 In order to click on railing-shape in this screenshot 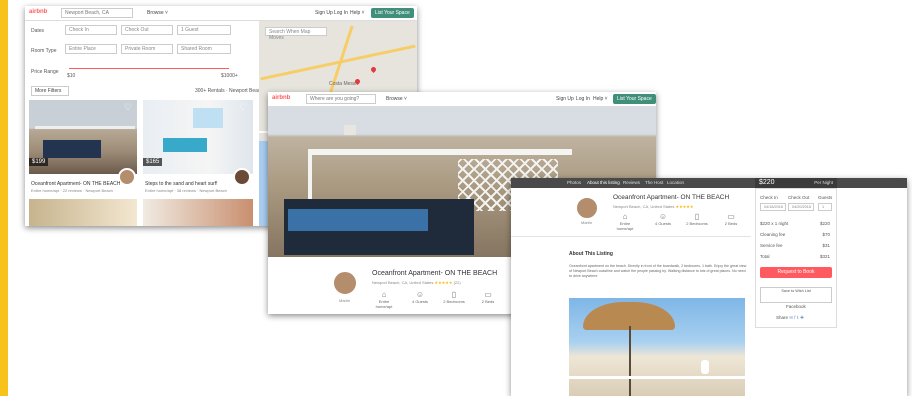, I will do `click(657, 386)`.